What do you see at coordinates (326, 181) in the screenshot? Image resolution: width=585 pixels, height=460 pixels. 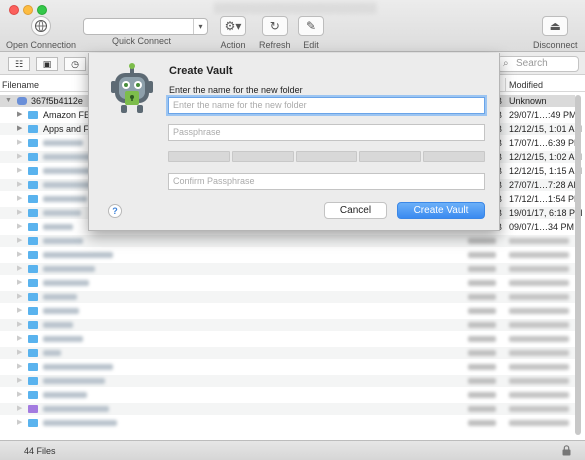 I see `confirm-passphrase-input: Confirm Passphrase` at bounding box center [326, 181].